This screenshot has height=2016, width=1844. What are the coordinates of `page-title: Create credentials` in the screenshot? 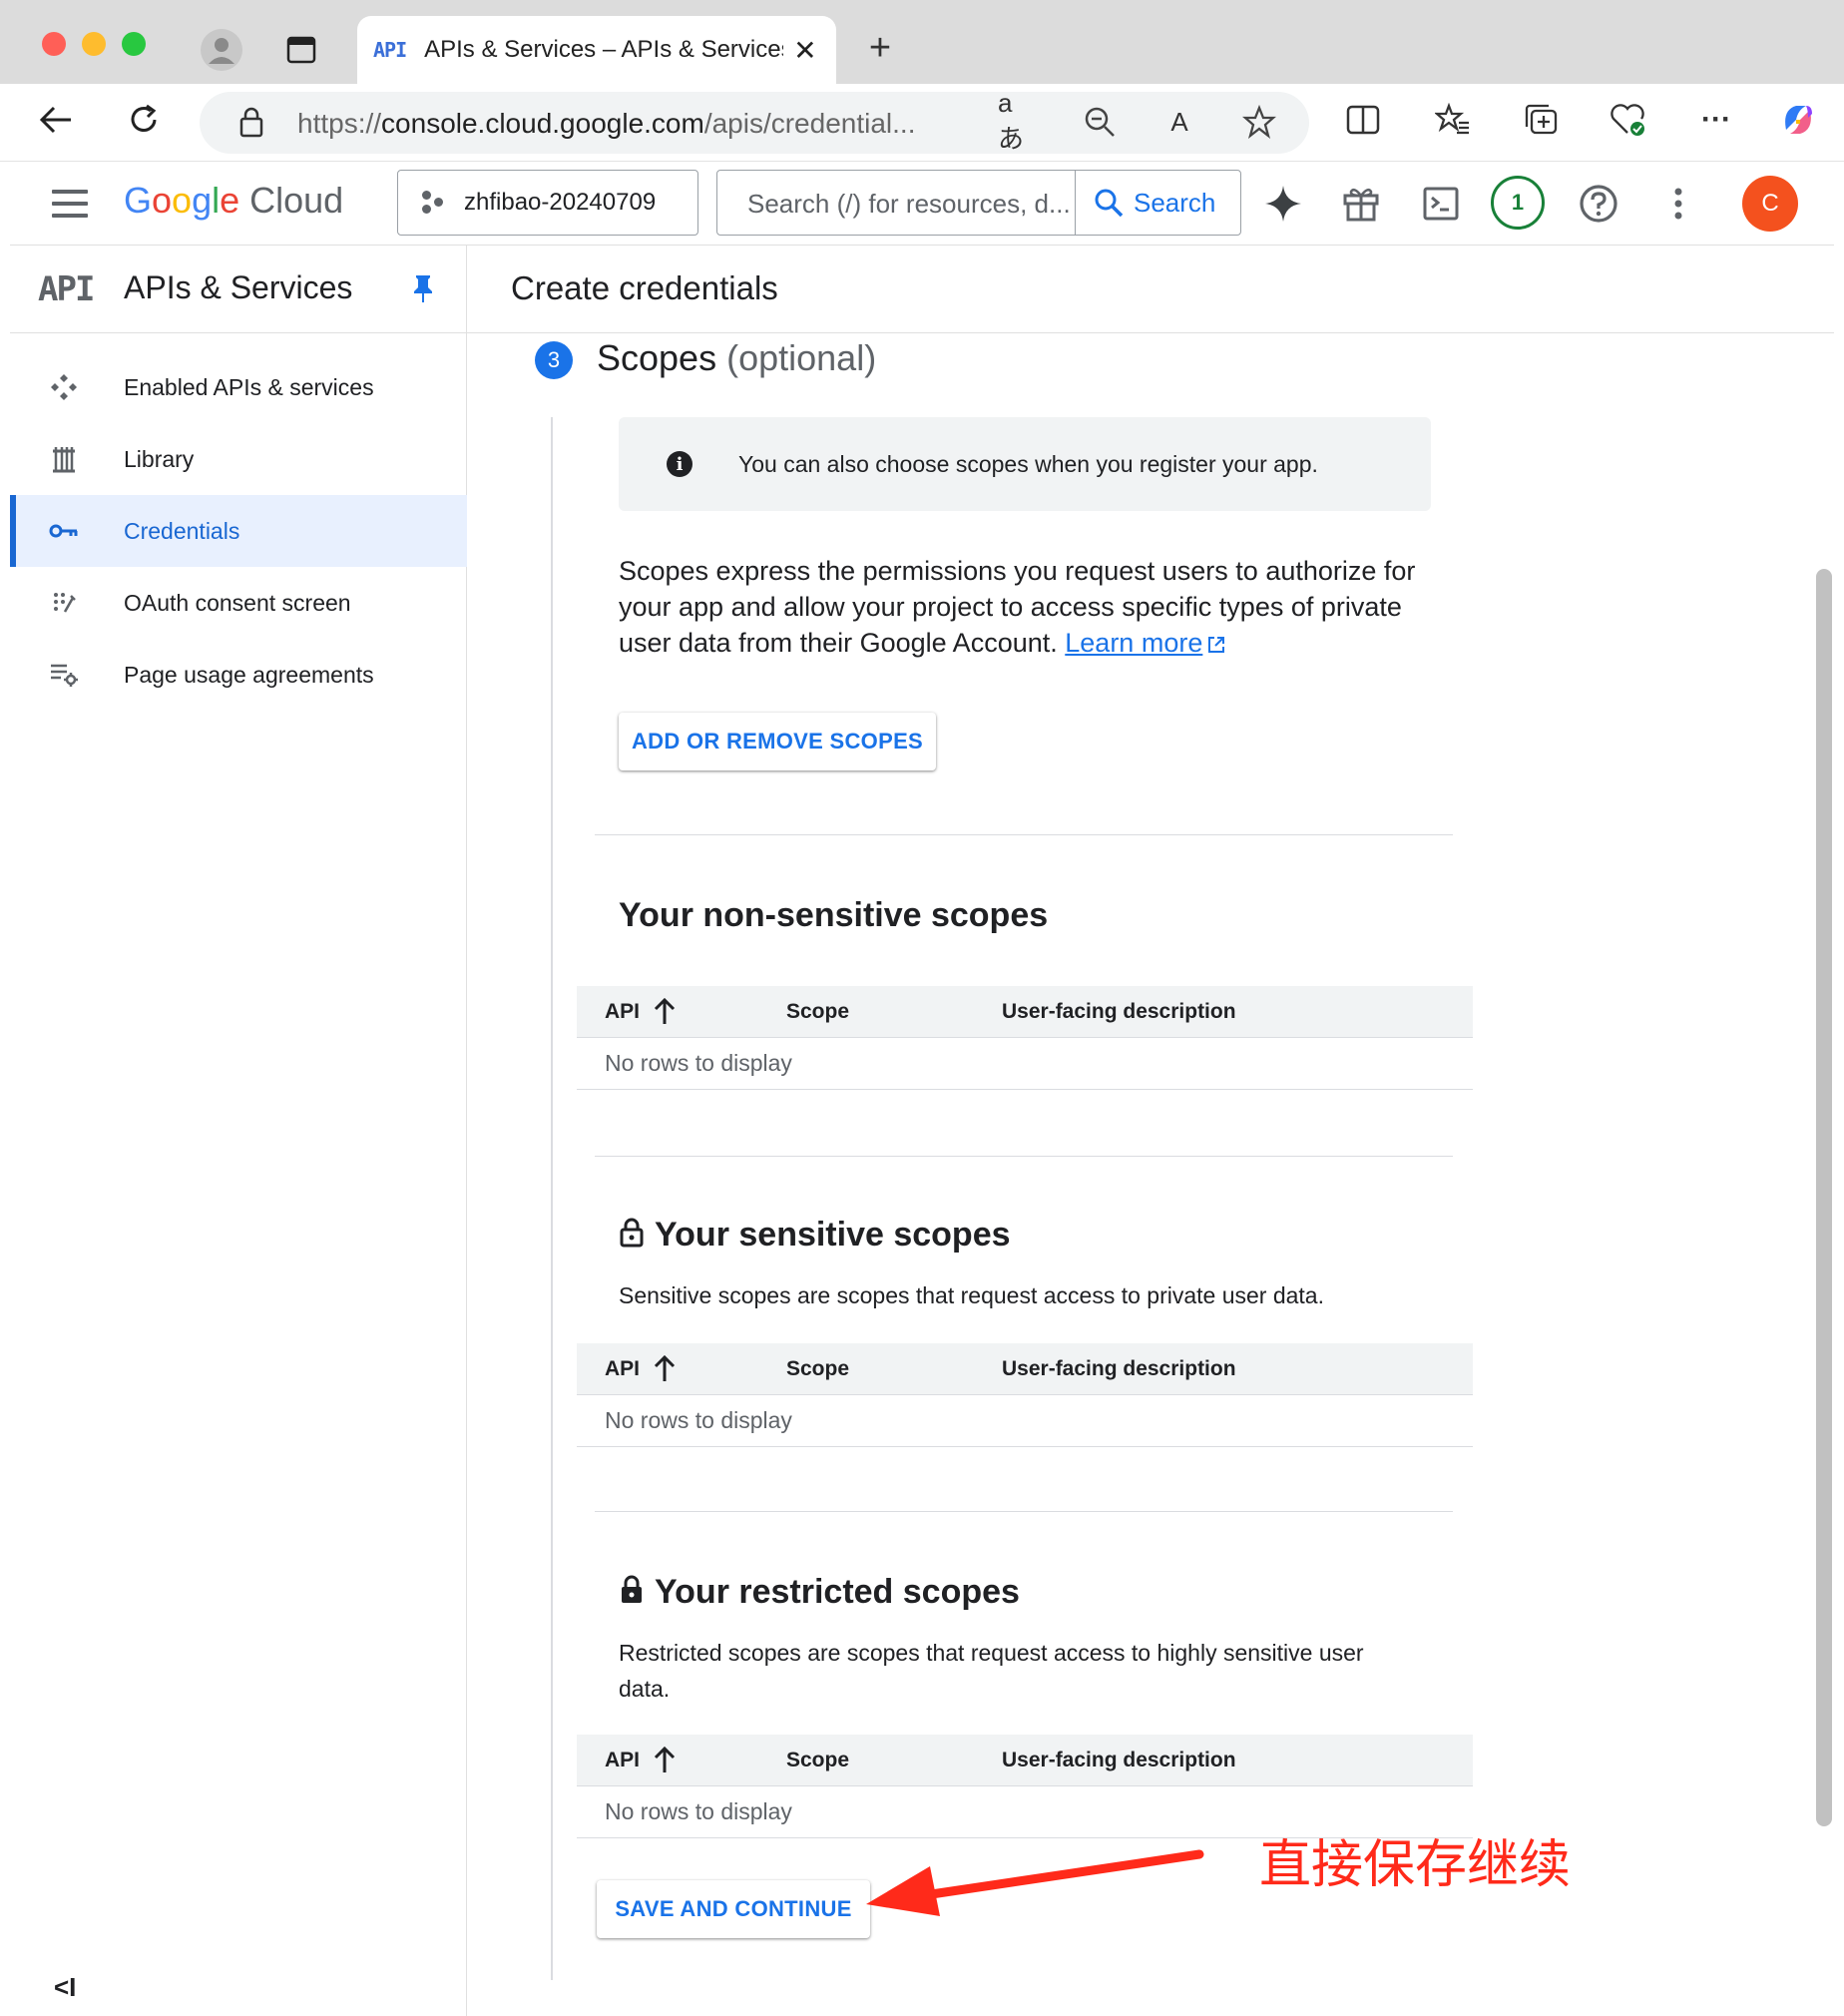 It's located at (644, 287).